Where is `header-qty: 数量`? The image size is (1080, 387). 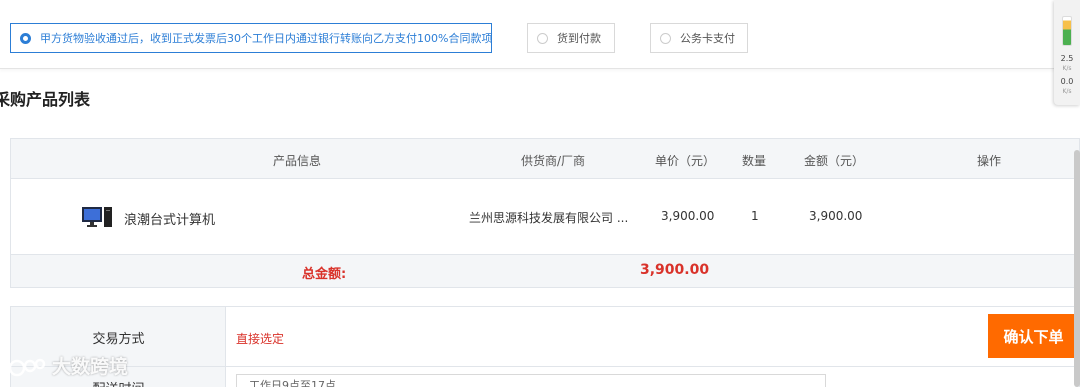
header-qty: 数量 is located at coordinates (754, 161).